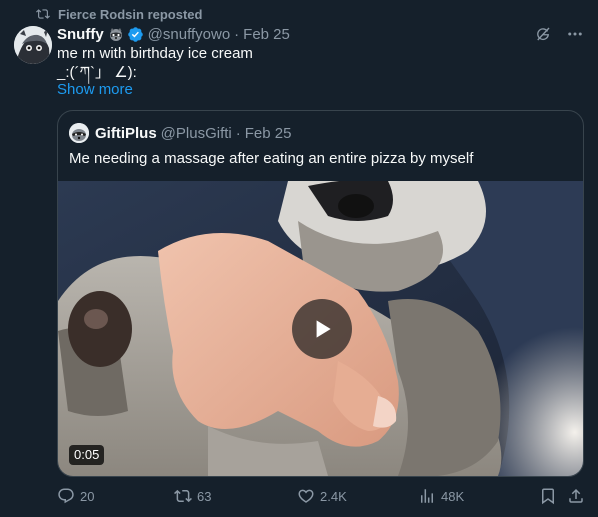 The height and width of the screenshot is (517, 598). What do you see at coordinates (427, 496) in the screenshot?
I see `views-icon` at bounding box center [427, 496].